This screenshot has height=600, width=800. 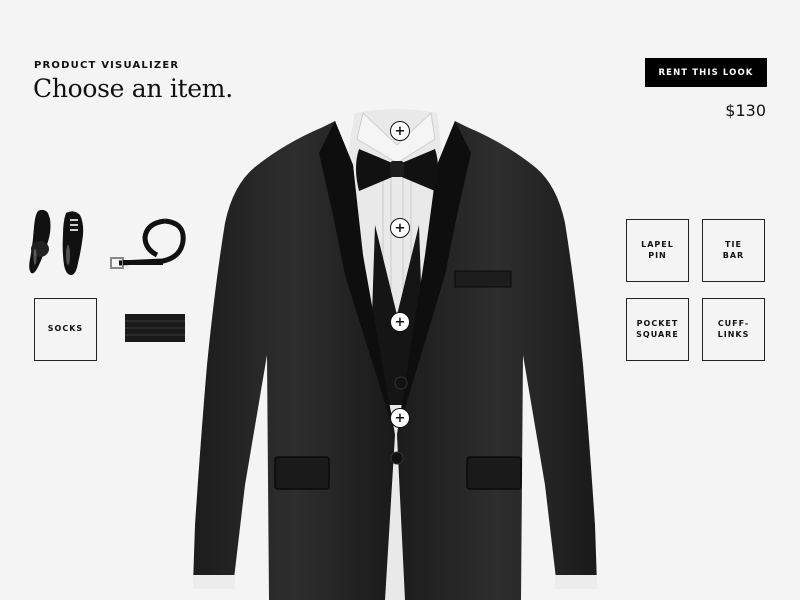 What do you see at coordinates (733, 250) in the screenshot?
I see `tie-bar-option: TIE BAR` at bounding box center [733, 250].